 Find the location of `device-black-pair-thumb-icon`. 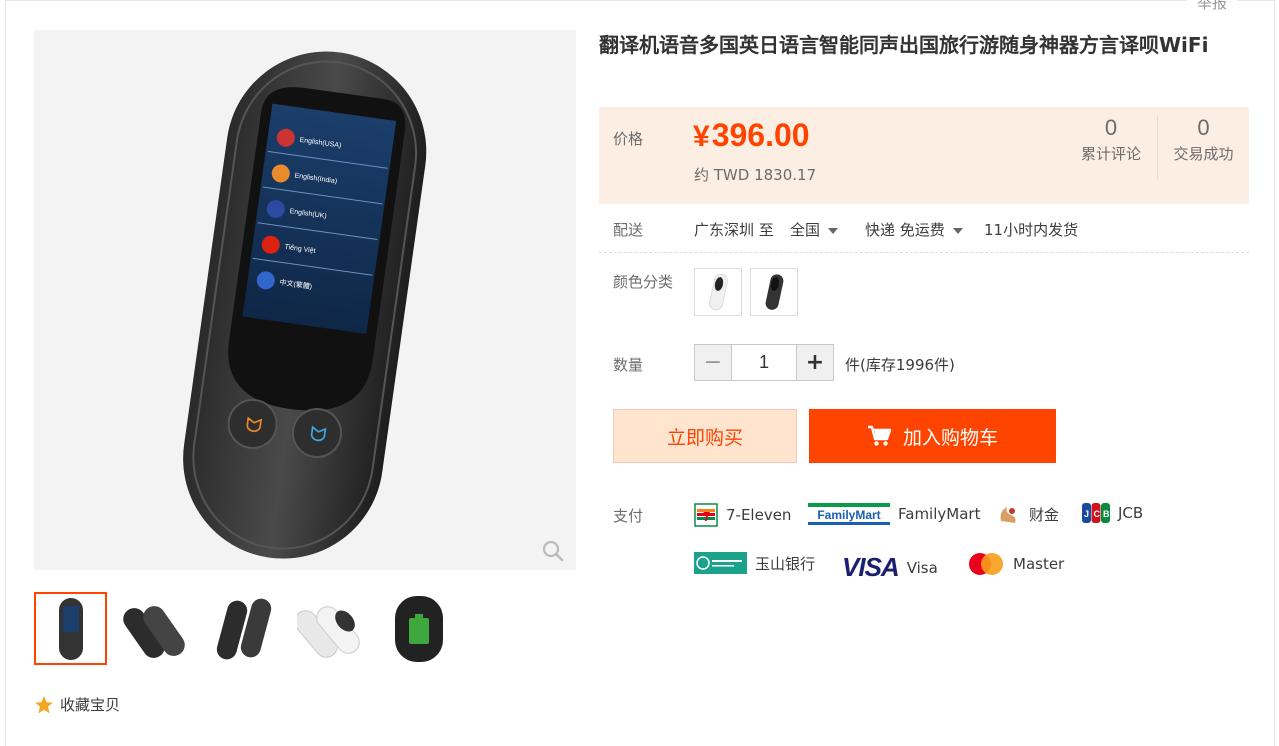

device-black-pair-thumb-icon is located at coordinates (243, 628).